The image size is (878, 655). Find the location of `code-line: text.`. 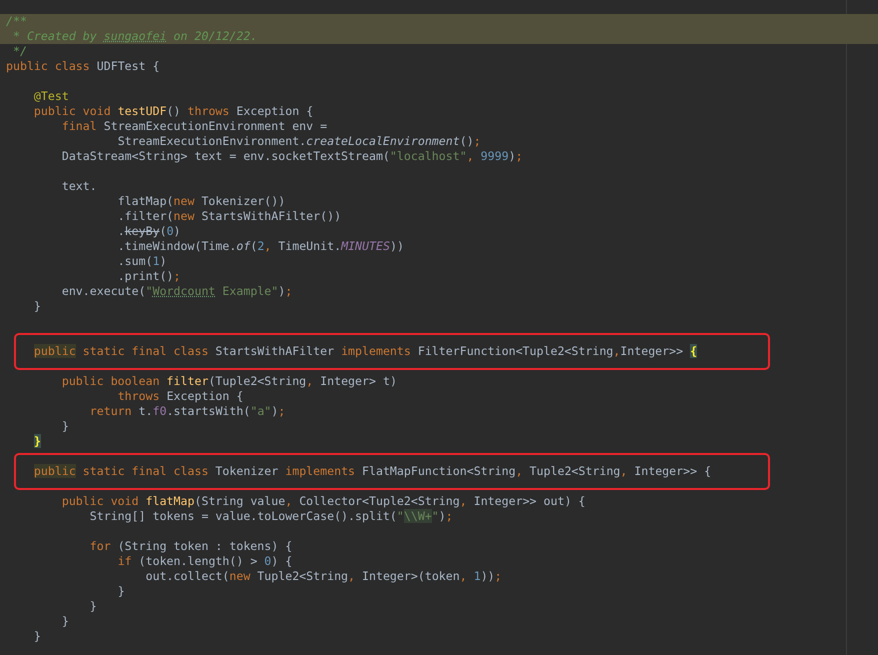

code-line: text. is located at coordinates (78, 186).